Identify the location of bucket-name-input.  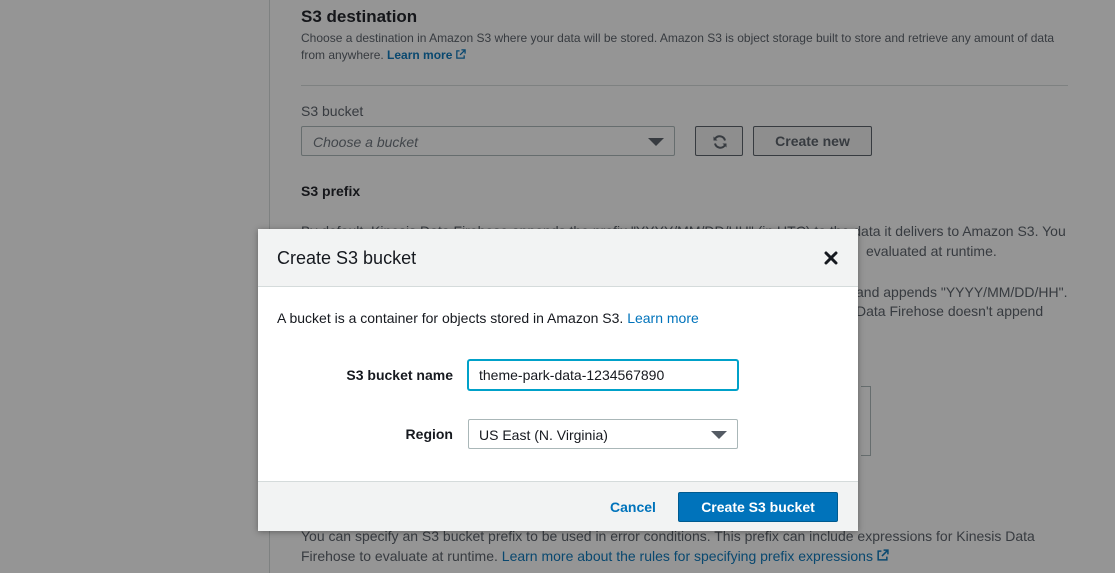
(603, 375).